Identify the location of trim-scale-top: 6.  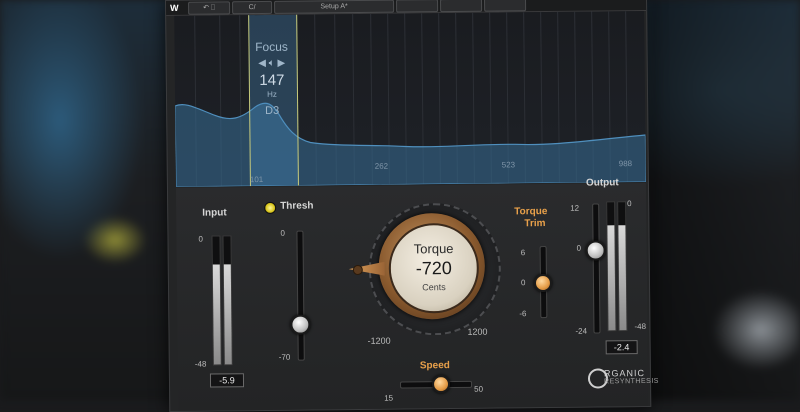
(523, 253).